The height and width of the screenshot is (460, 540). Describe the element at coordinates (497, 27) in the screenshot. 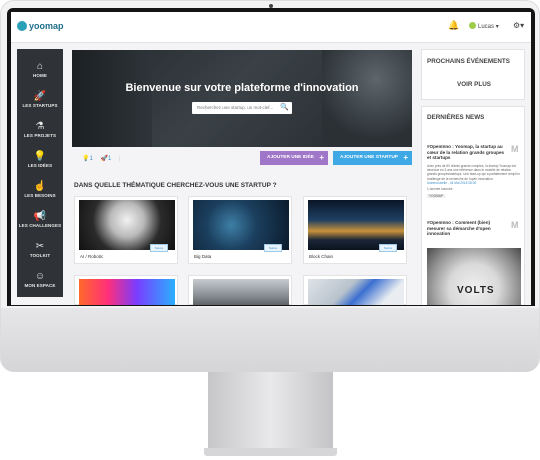

I see `chevron-down-icon: ▾` at that location.